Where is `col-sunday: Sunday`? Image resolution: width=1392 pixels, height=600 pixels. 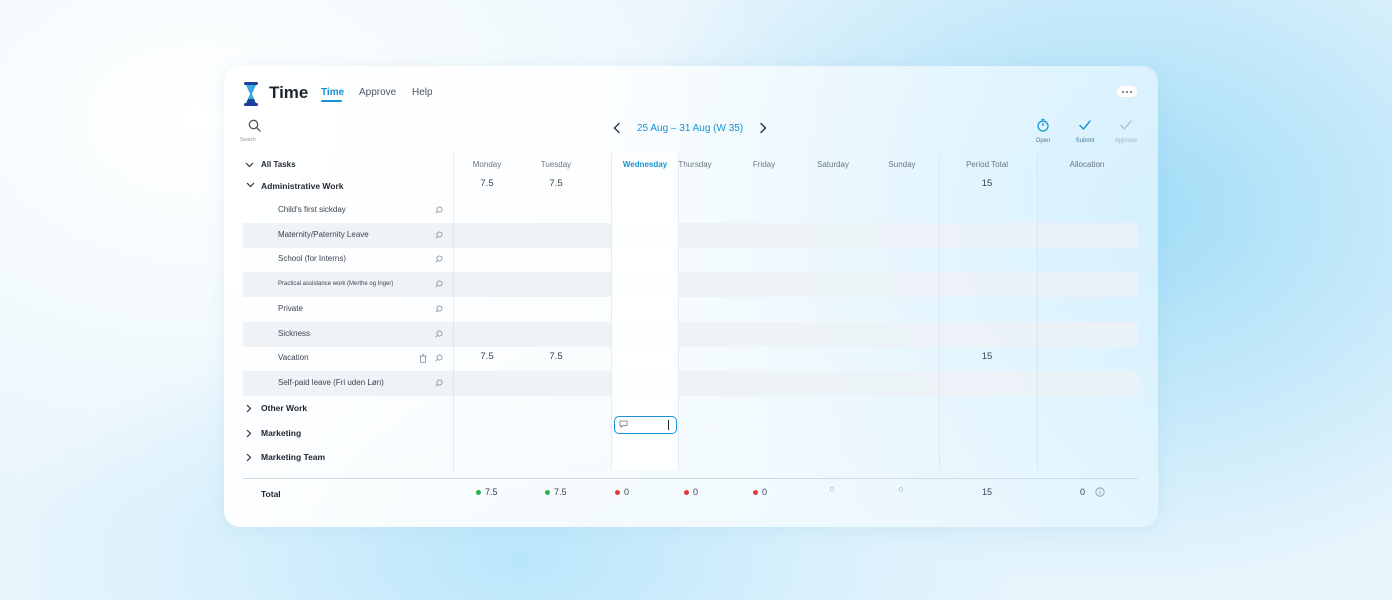 col-sunday: Sunday is located at coordinates (902, 164).